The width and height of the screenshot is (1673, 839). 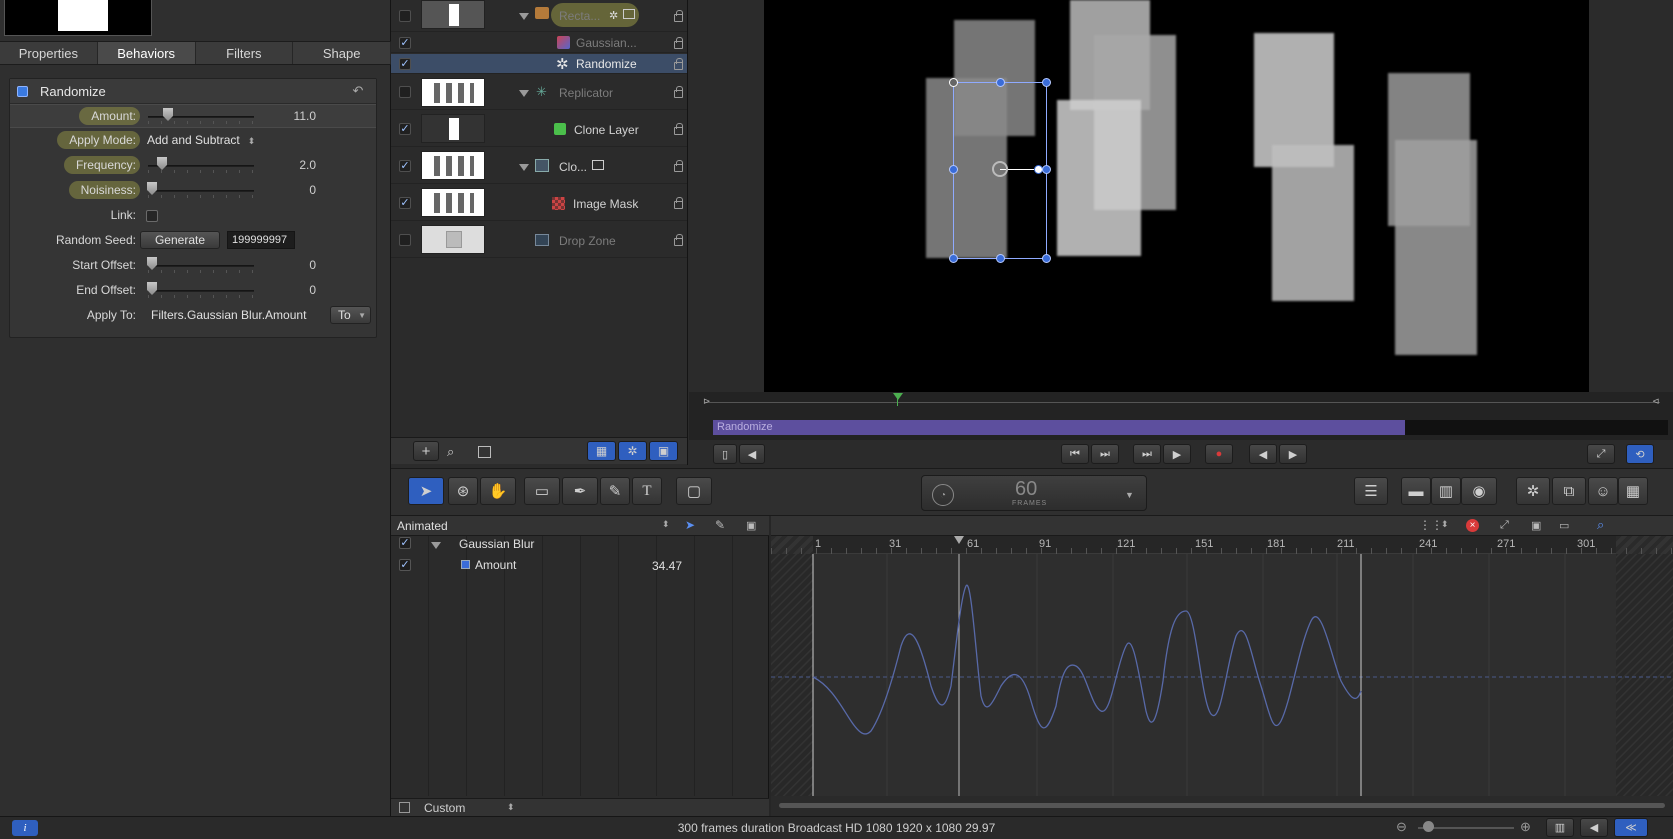 I want to click on full-screen-button: ⤢, so click(x=1601, y=454).